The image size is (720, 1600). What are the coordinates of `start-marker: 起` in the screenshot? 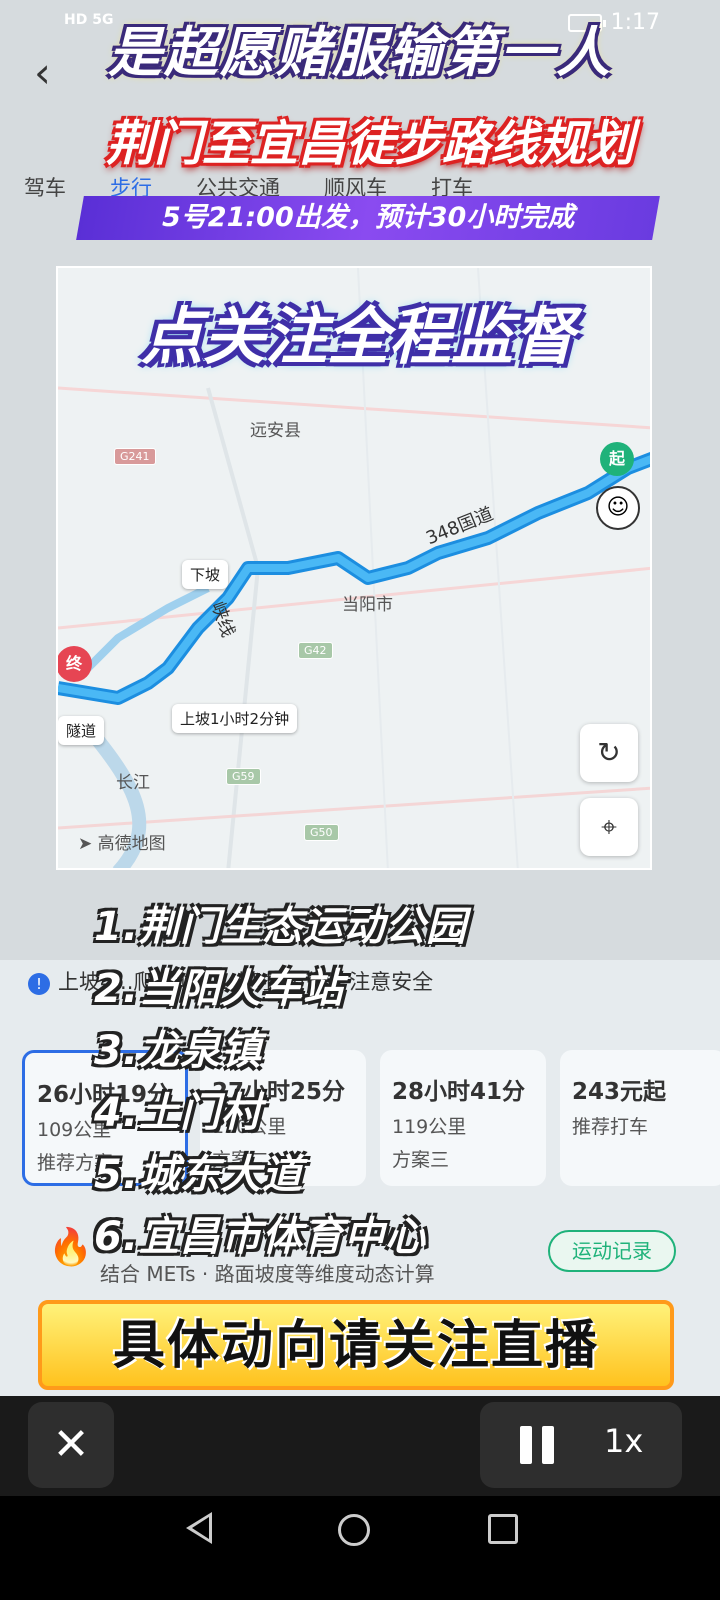 It's located at (617, 459).